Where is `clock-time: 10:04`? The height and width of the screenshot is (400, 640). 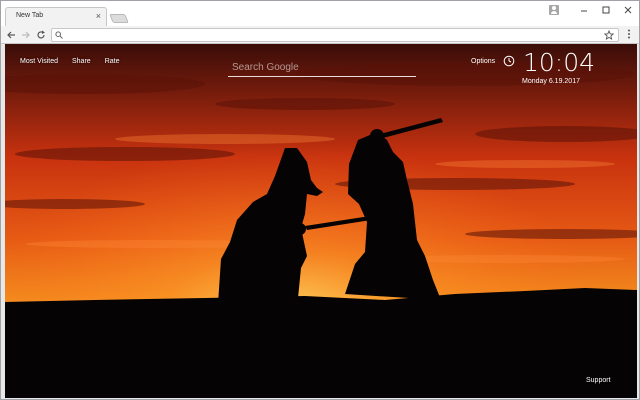
clock-time: 10:04 is located at coordinates (559, 62).